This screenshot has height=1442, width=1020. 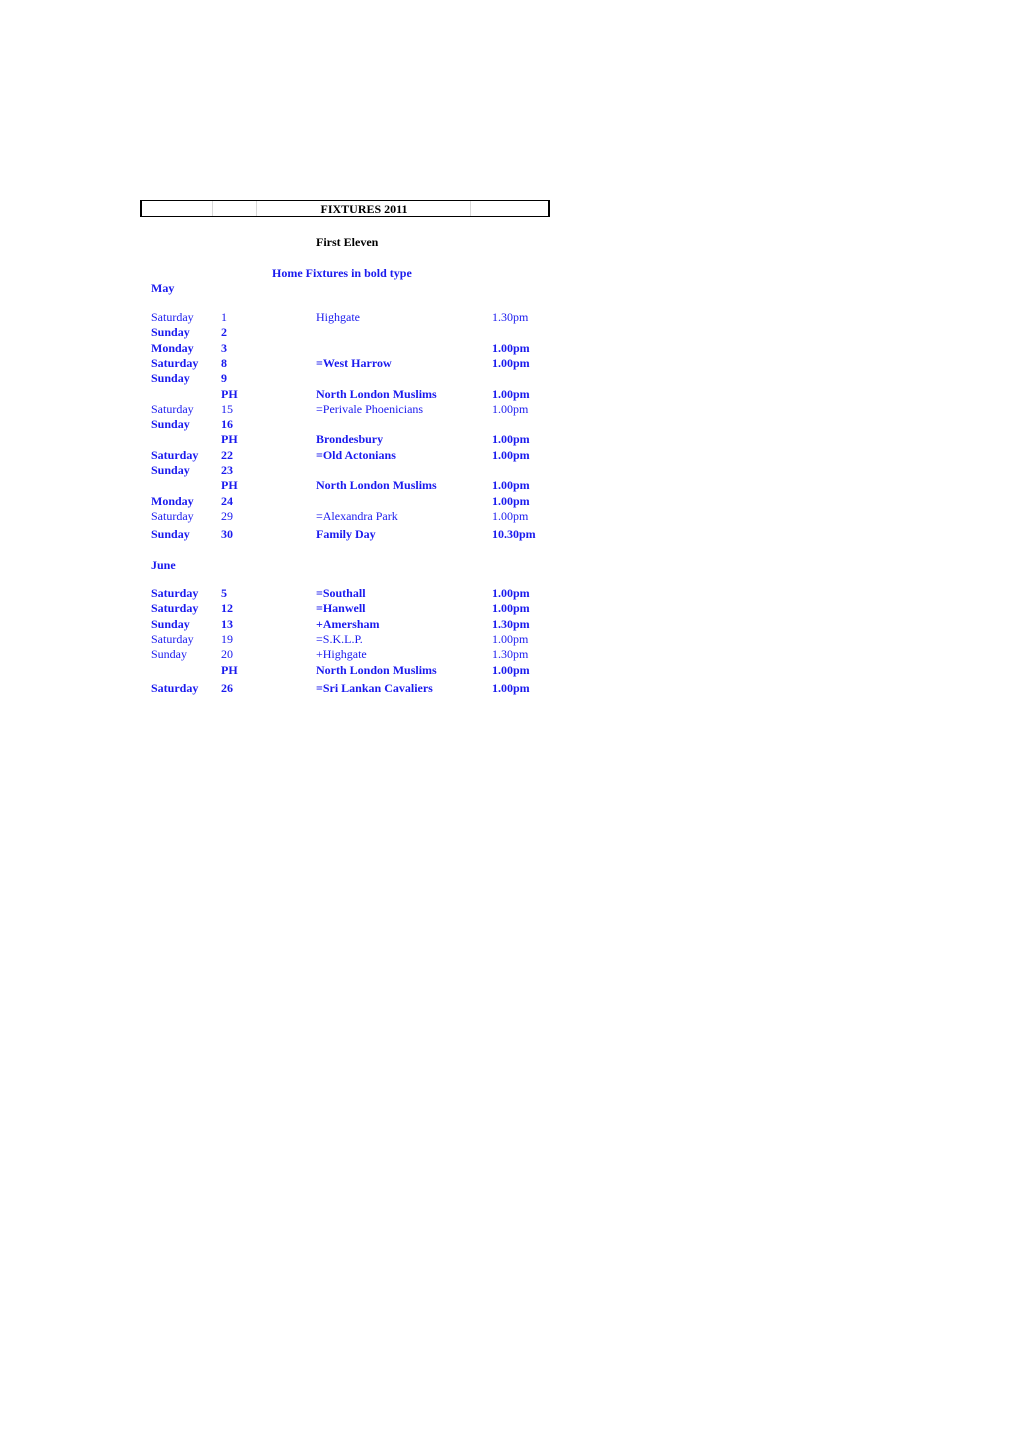 What do you see at coordinates (341, 654) in the screenshot?
I see `fixture-opponent: +Highgate` at bounding box center [341, 654].